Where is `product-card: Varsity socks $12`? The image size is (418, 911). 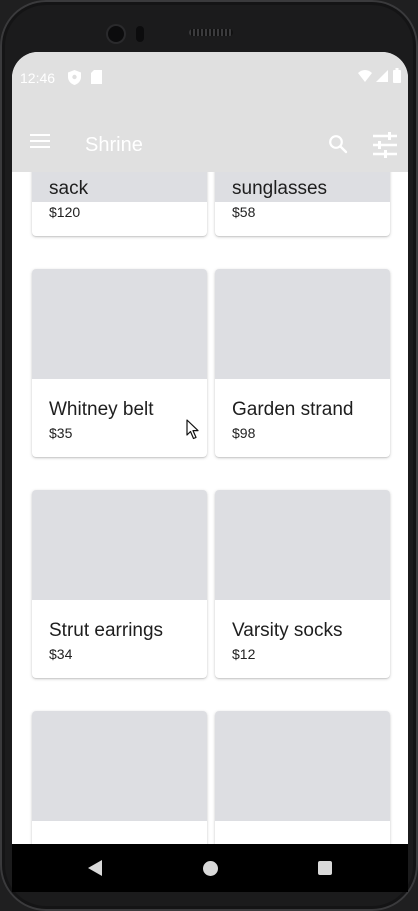 product-card: Varsity socks $12 is located at coordinates (302, 584).